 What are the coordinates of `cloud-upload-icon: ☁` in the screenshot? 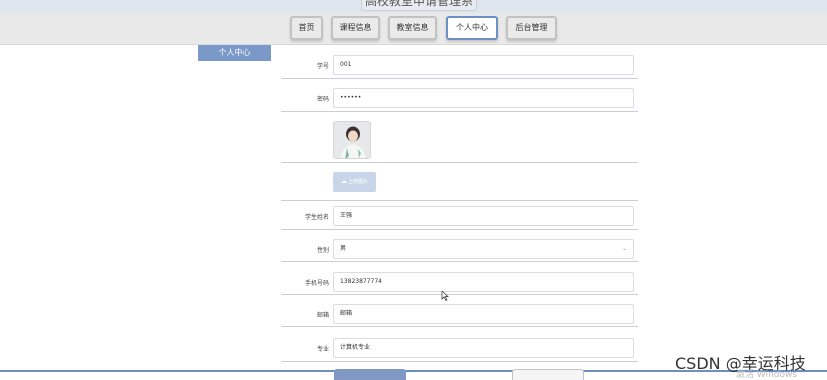 It's located at (343, 181).